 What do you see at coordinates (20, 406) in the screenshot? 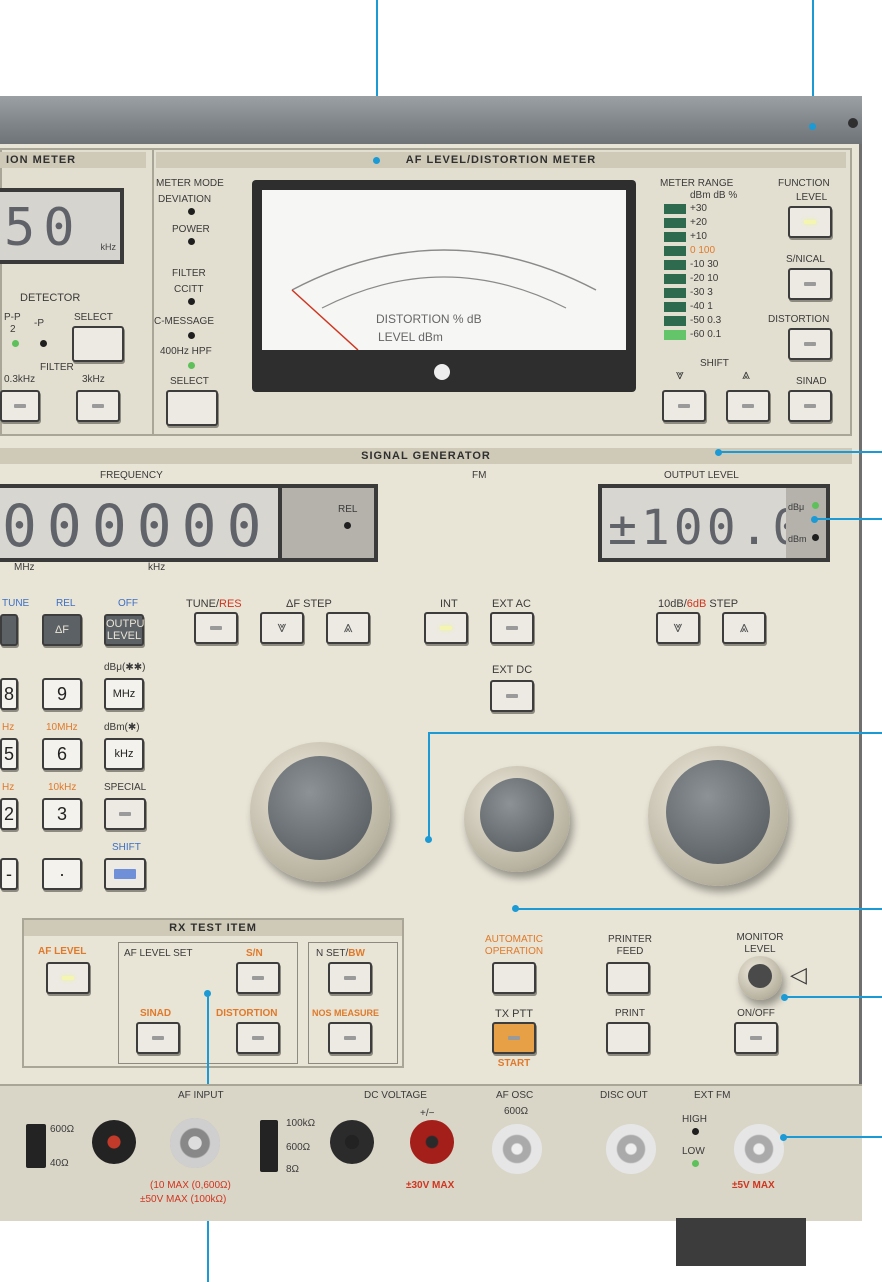
I see `filter-03khz-button` at bounding box center [20, 406].